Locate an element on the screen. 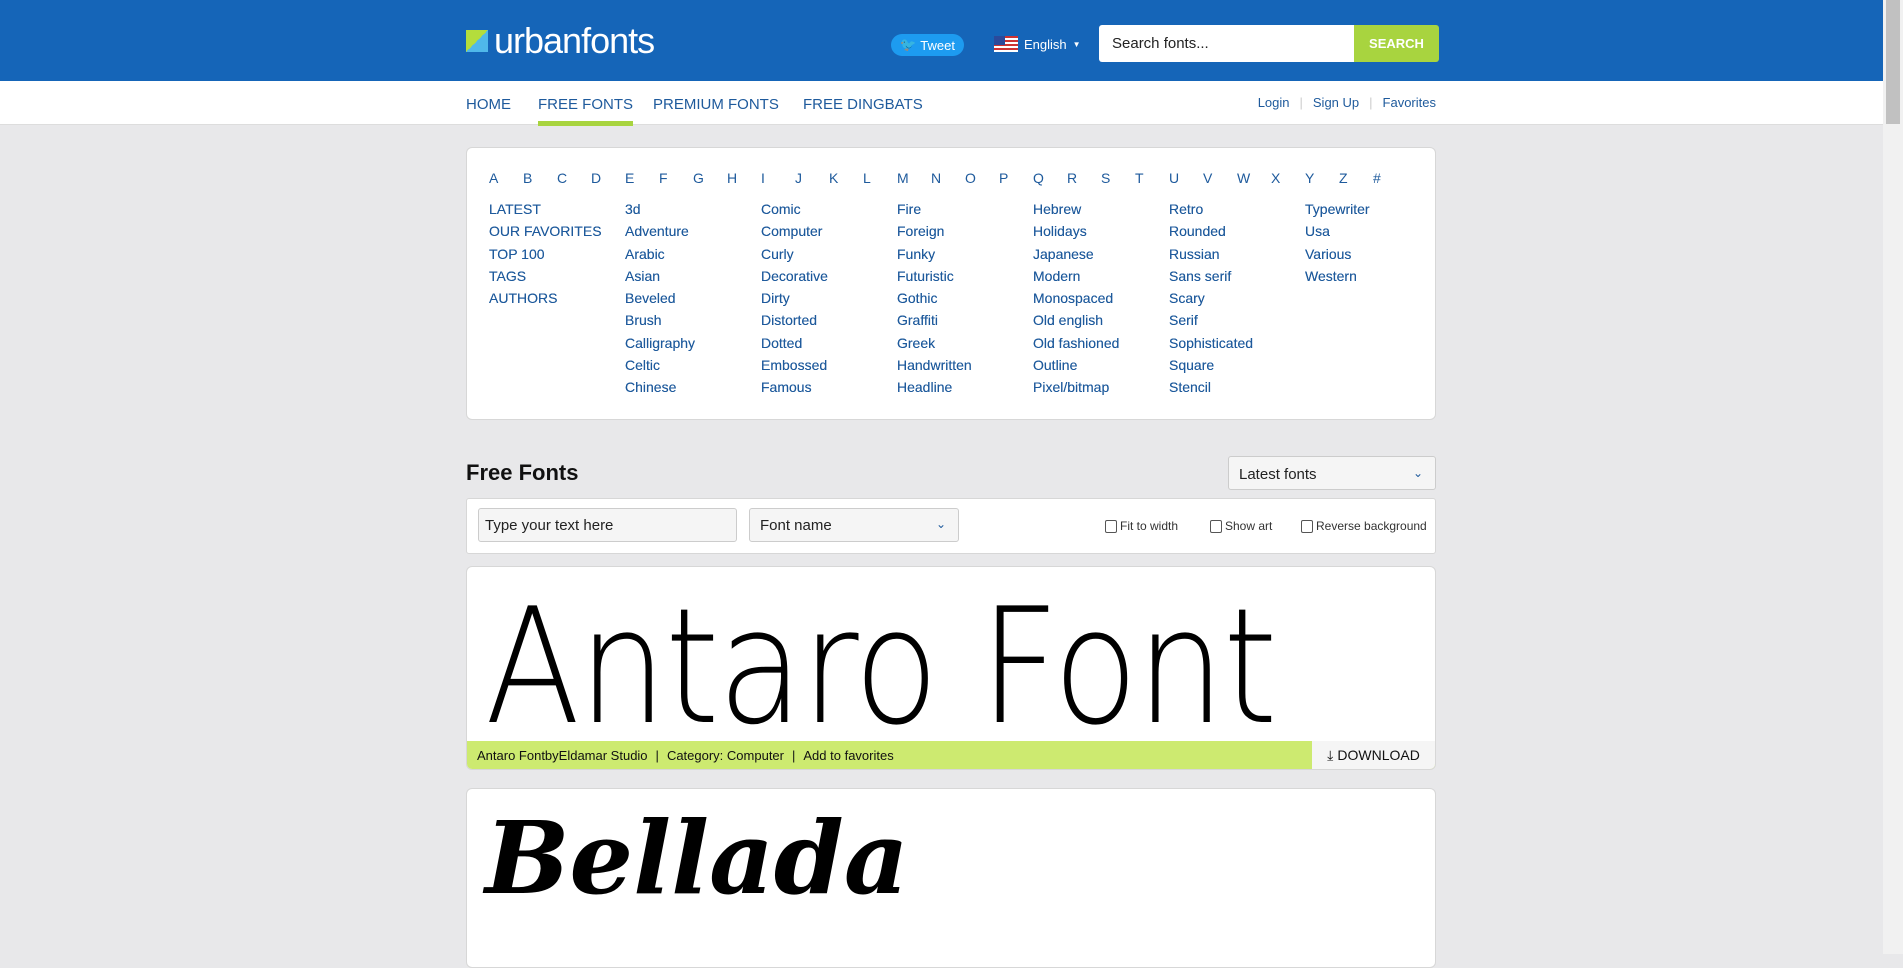  category-link: Fire is located at coordinates (934, 212).